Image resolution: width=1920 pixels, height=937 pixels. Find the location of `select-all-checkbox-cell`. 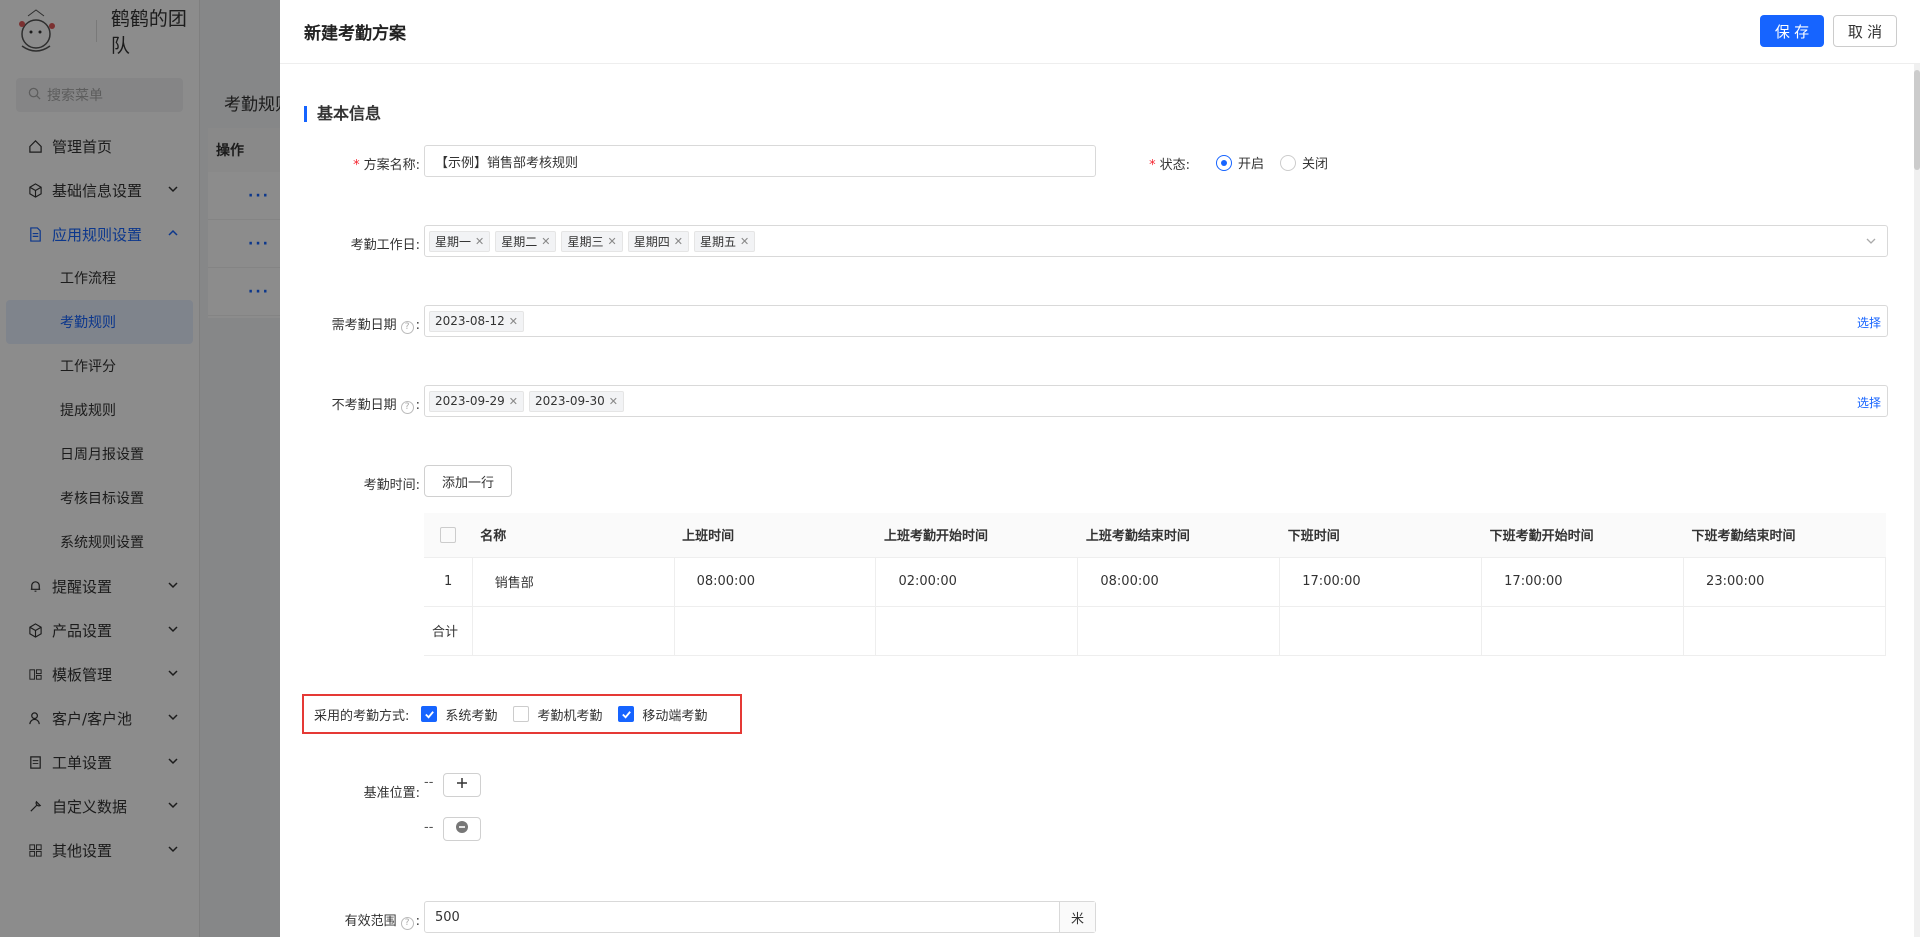

select-all-checkbox-cell is located at coordinates (448, 535).